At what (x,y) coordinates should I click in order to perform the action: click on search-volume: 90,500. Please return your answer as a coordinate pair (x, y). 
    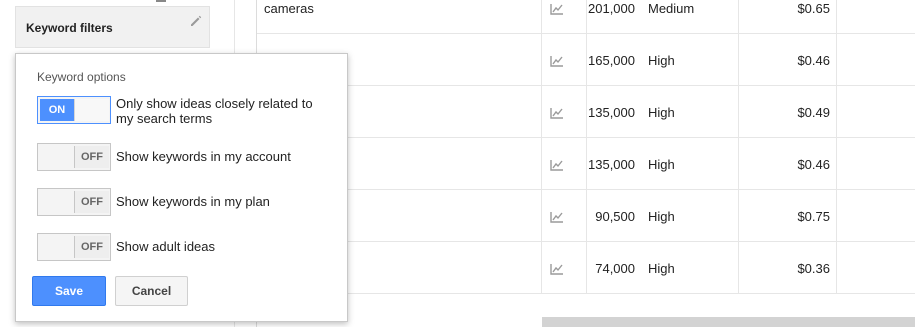
    Looking at the image, I should click on (615, 216).